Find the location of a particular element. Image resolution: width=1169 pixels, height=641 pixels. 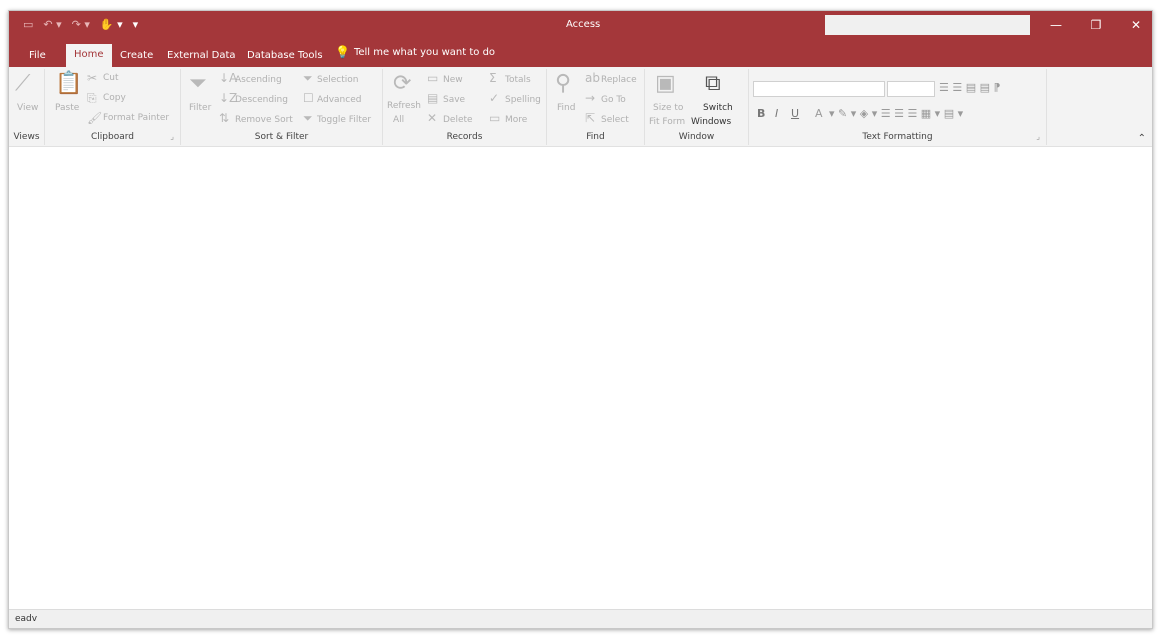

touch-mode-icon: ✋ ▾ is located at coordinates (111, 25).